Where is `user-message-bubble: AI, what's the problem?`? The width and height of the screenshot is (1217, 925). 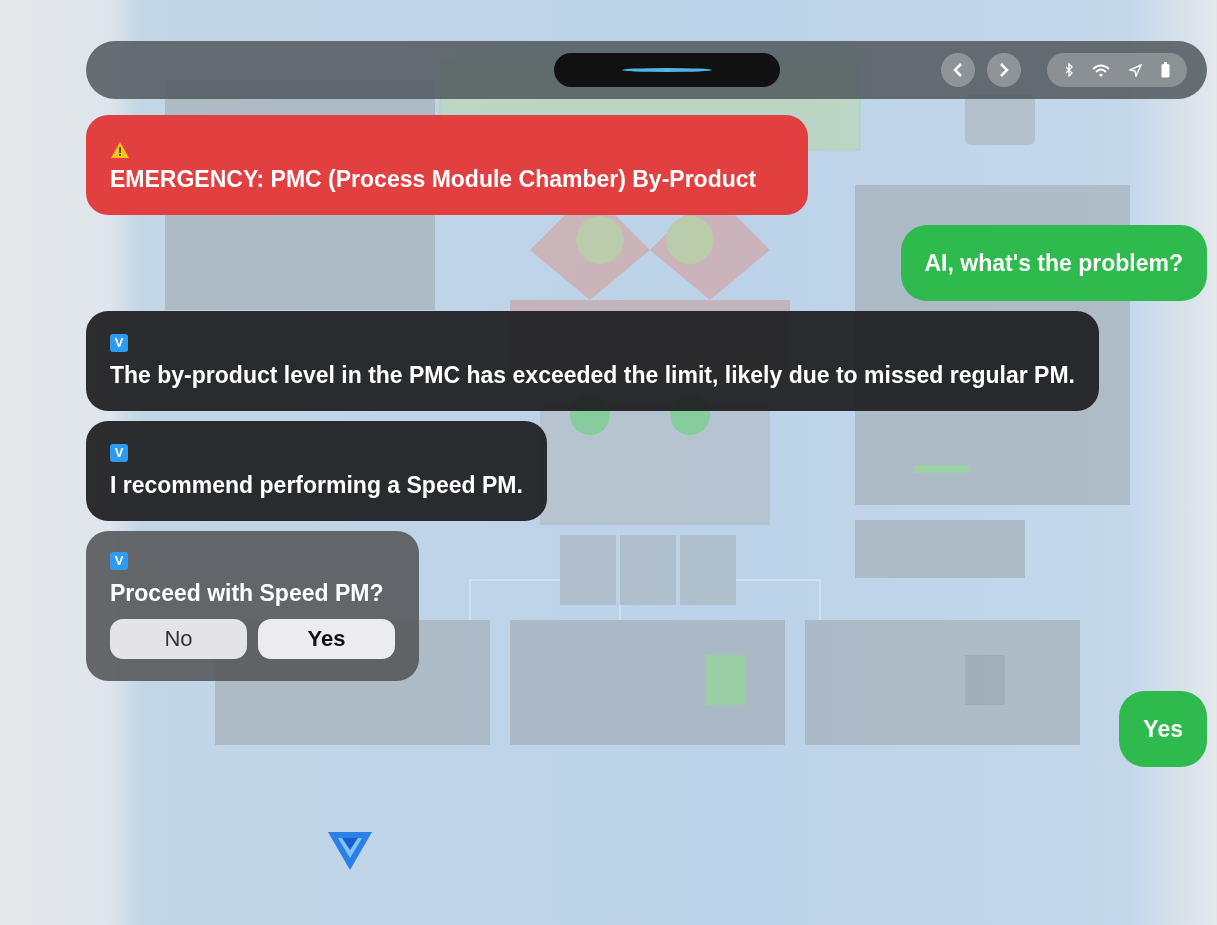
user-message-bubble: AI, what's the problem? is located at coordinates (1053, 263).